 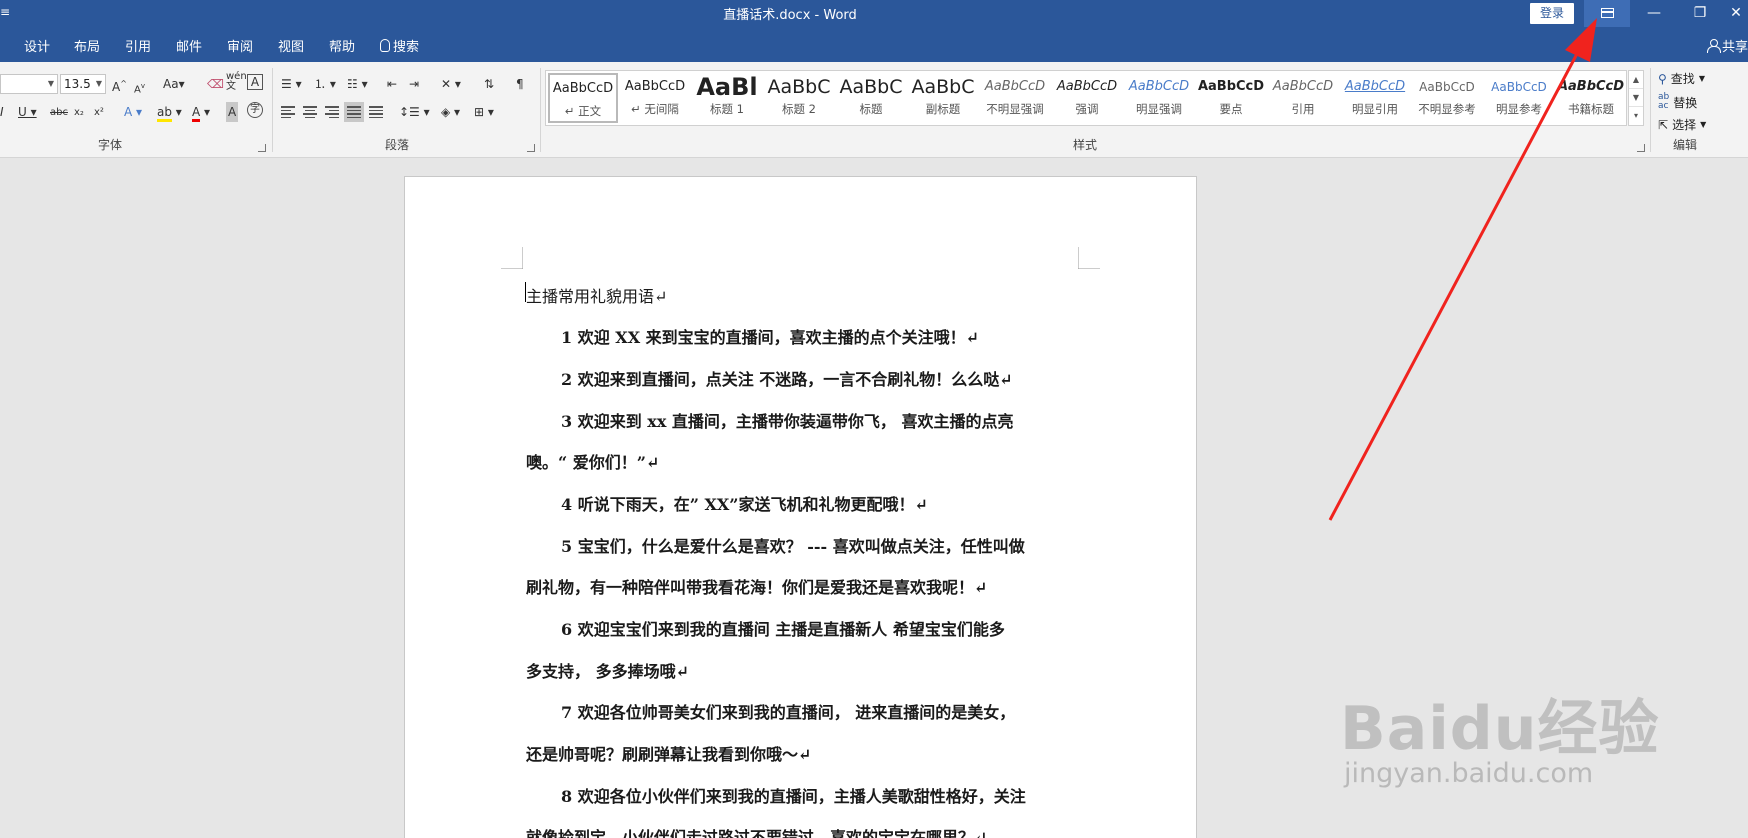 What do you see at coordinates (484, 112) in the screenshot?
I see `borders-icon: ⊞ ▾` at bounding box center [484, 112].